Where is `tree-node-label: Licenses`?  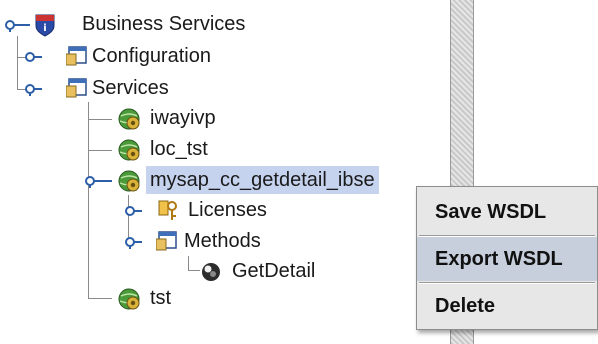
tree-node-label: Licenses is located at coordinates (227, 210).